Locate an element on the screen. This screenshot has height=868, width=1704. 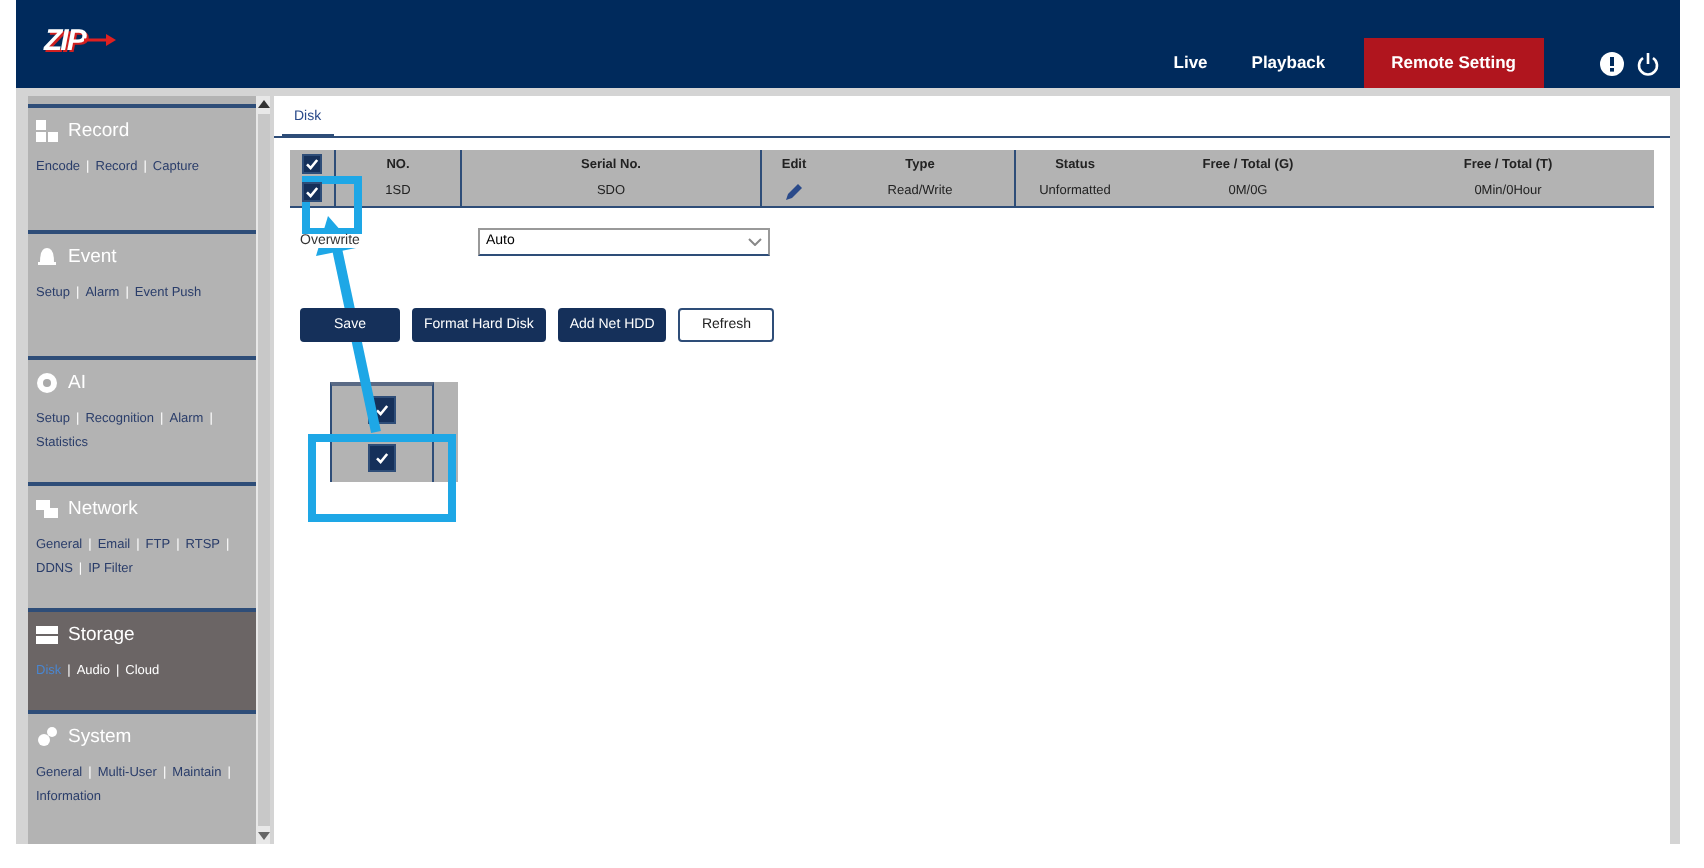
system-icon is located at coordinates (47, 737).